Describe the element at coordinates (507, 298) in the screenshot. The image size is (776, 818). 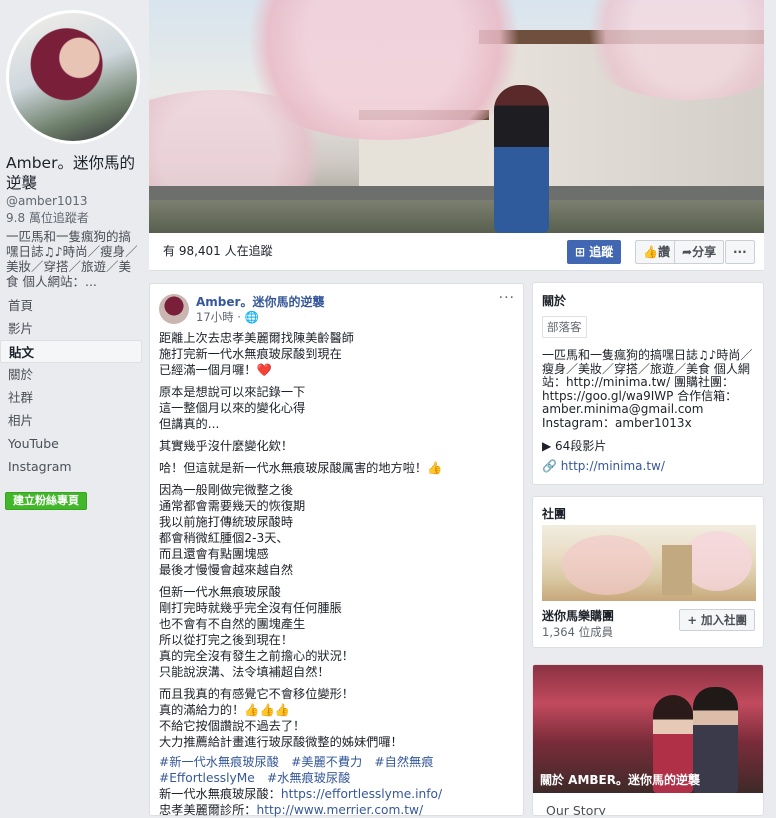
I see `post-options-icon: ···` at that location.